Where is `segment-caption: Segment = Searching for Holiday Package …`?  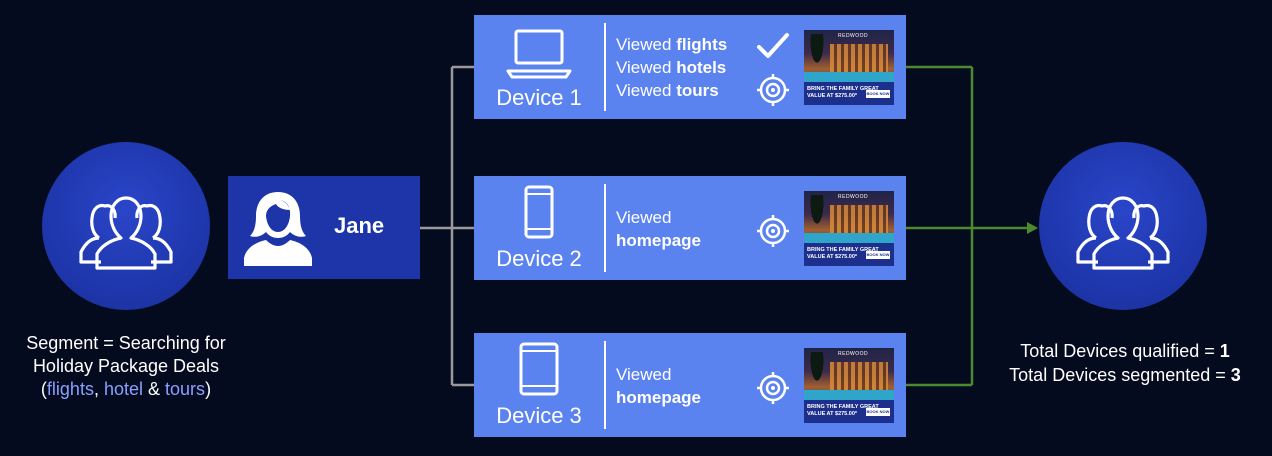 segment-caption: Segment = Searching for Holiday Package … is located at coordinates (126, 366).